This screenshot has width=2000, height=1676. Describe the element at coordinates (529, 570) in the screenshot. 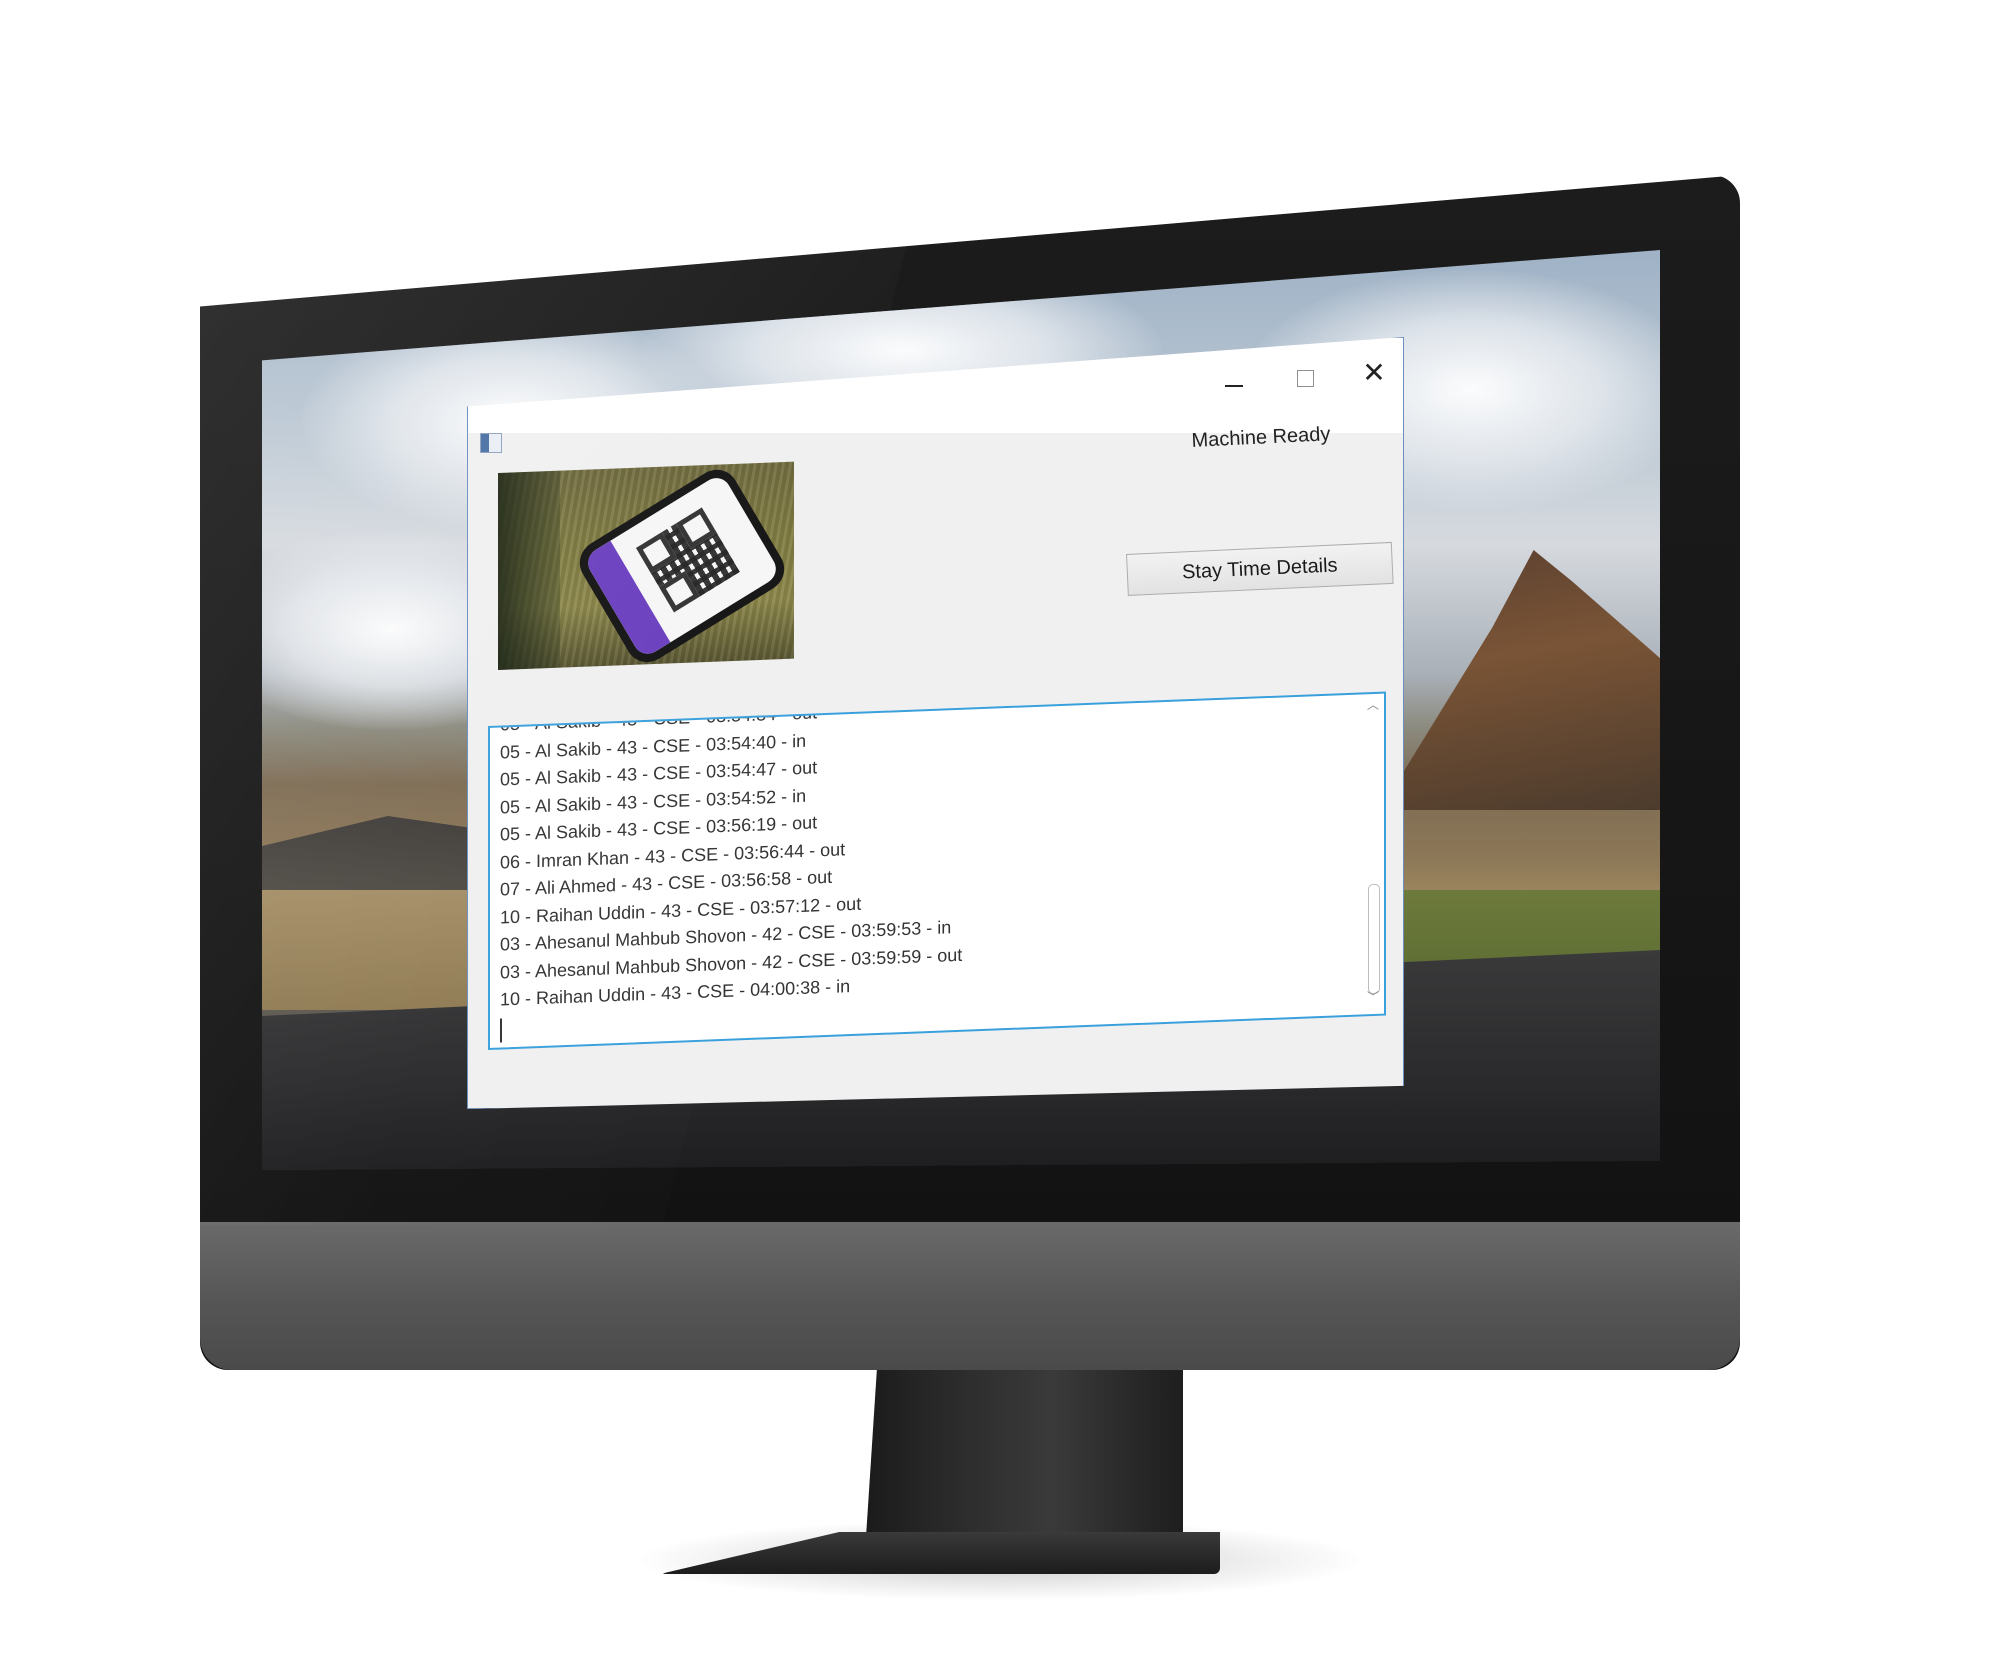

I see `camera-shadow` at that location.